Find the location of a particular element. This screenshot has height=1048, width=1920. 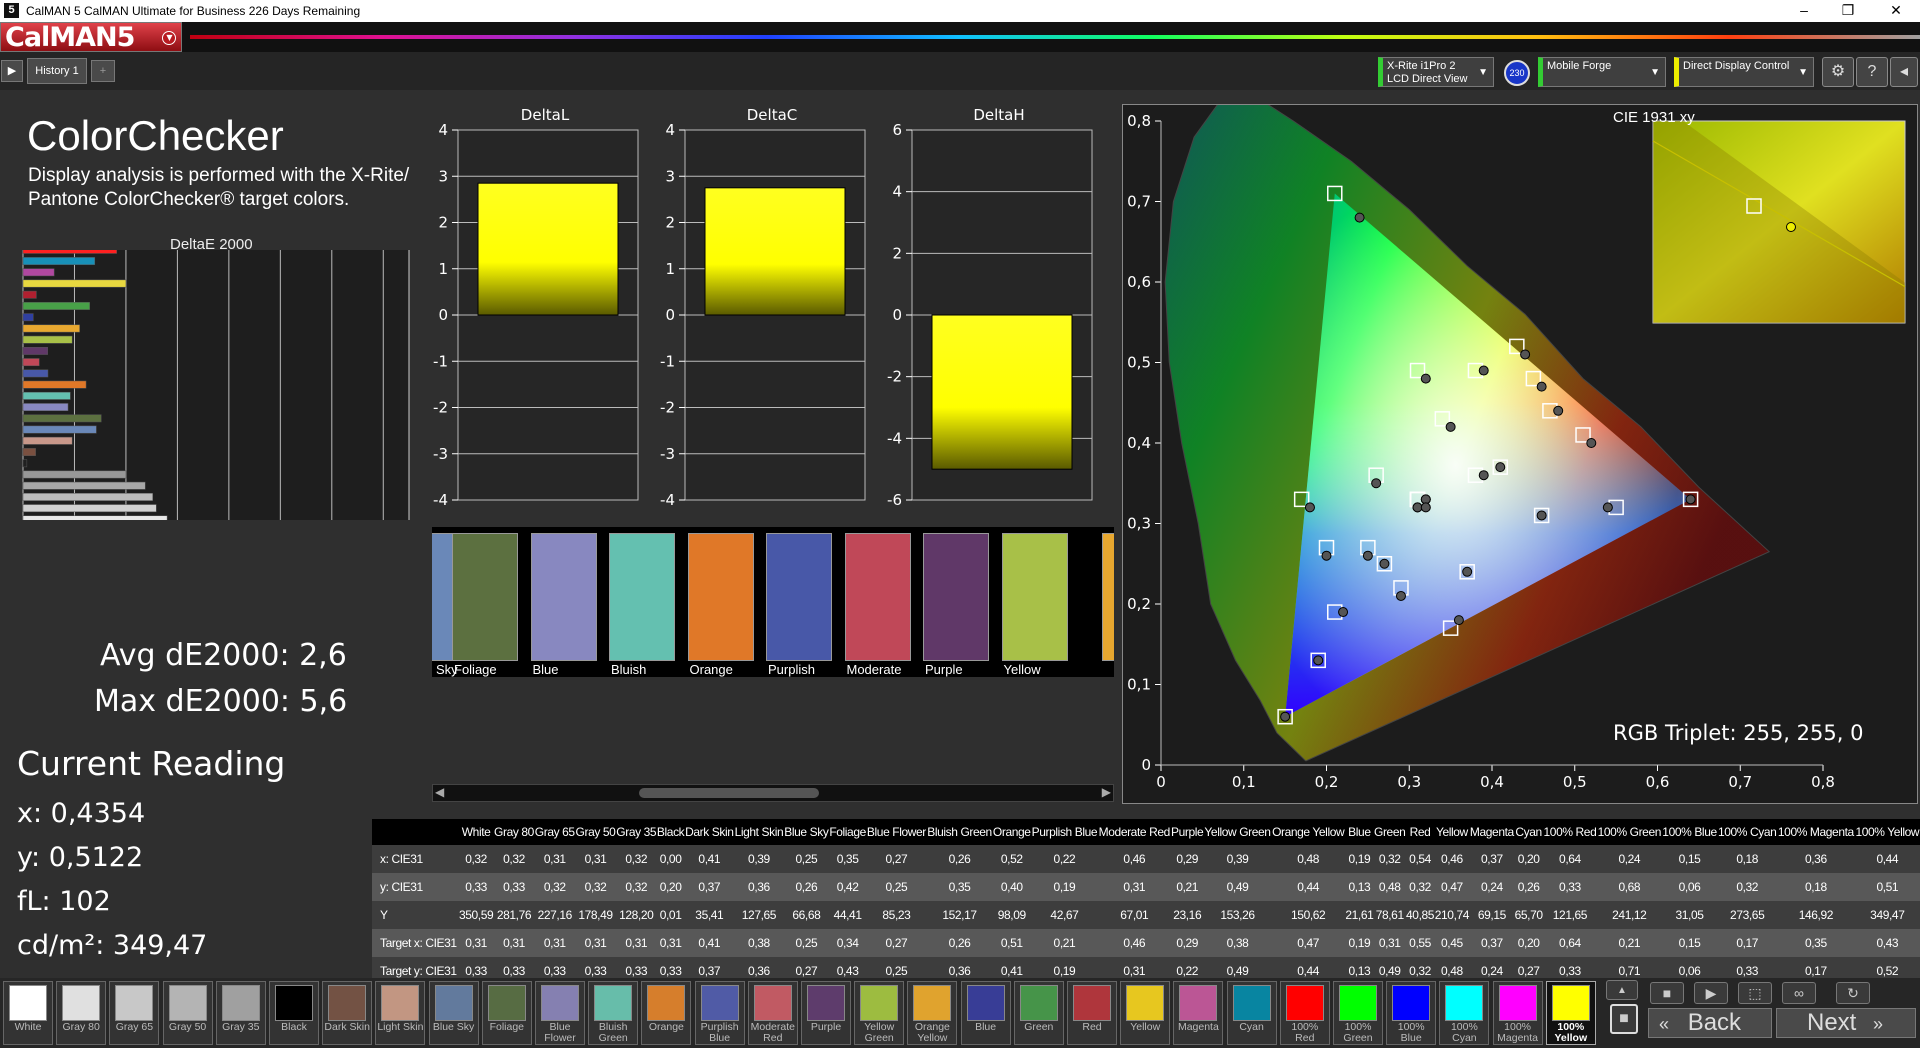

scrollbar-thumb is located at coordinates (729, 793).